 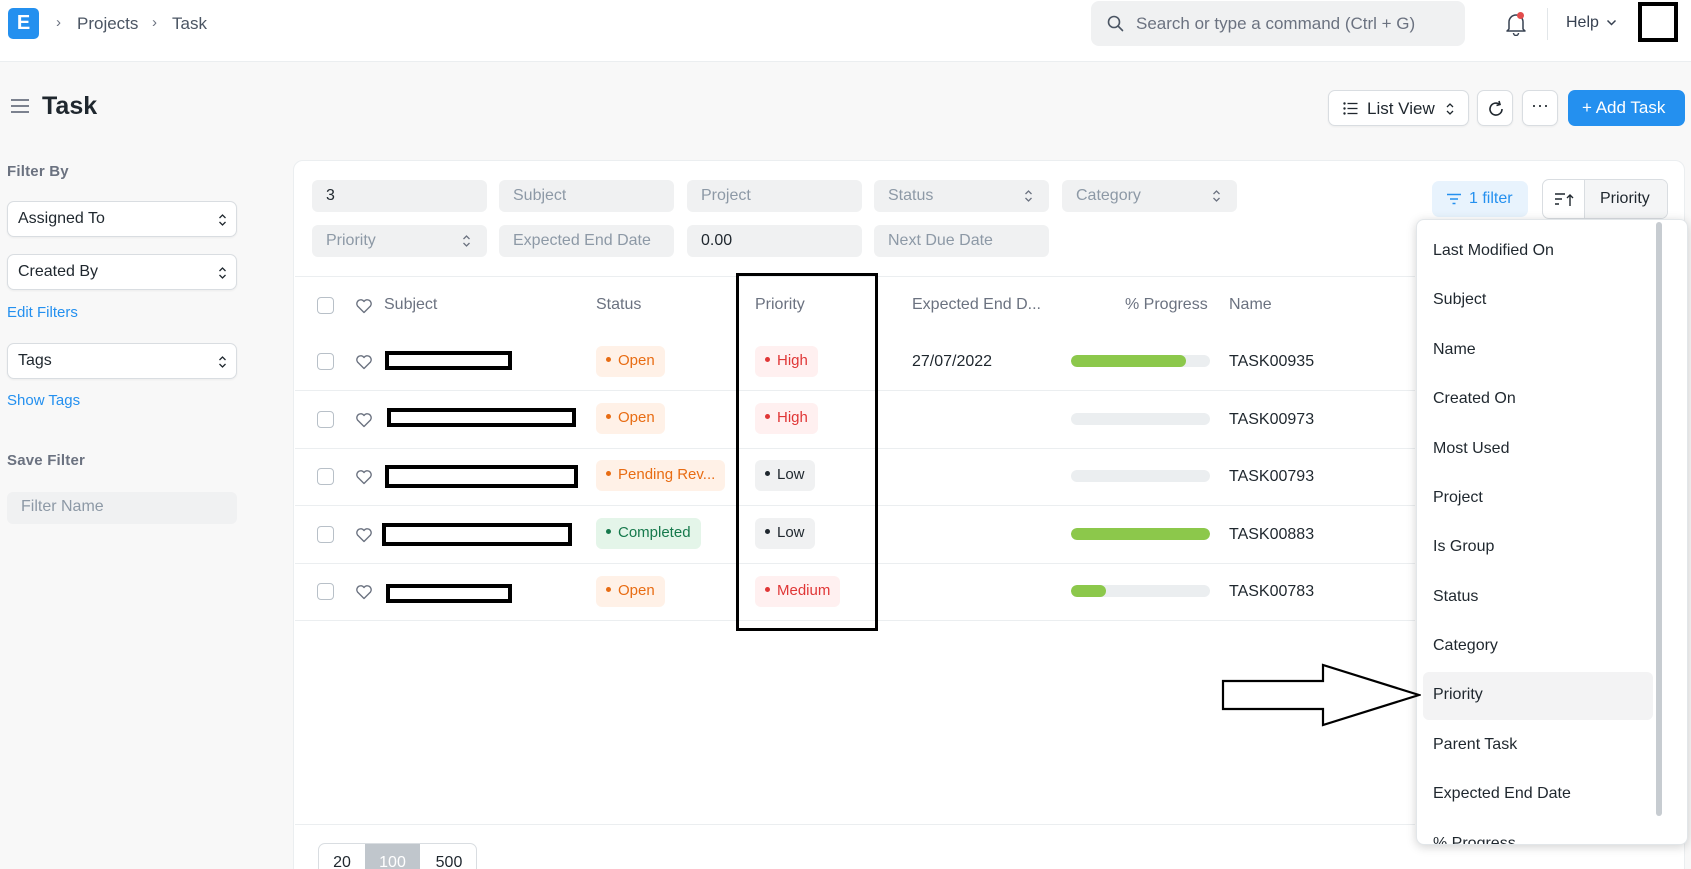 I want to click on sort-option-parent-task: Parent Task, so click(x=1538, y=746).